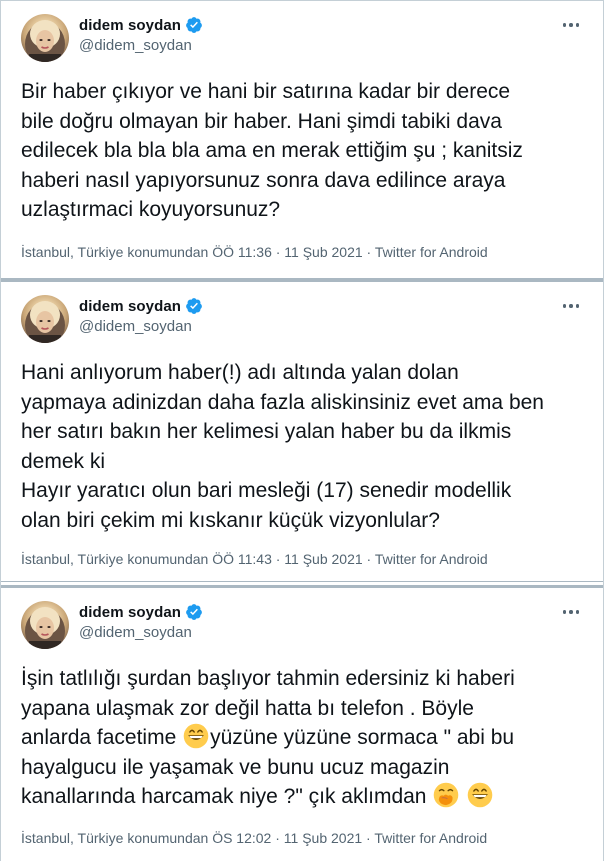 Image resolution: width=604 pixels, height=861 pixels. What do you see at coordinates (446, 795) in the screenshot?
I see `face-with-hand-over-mouth-emoji-icon` at bounding box center [446, 795].